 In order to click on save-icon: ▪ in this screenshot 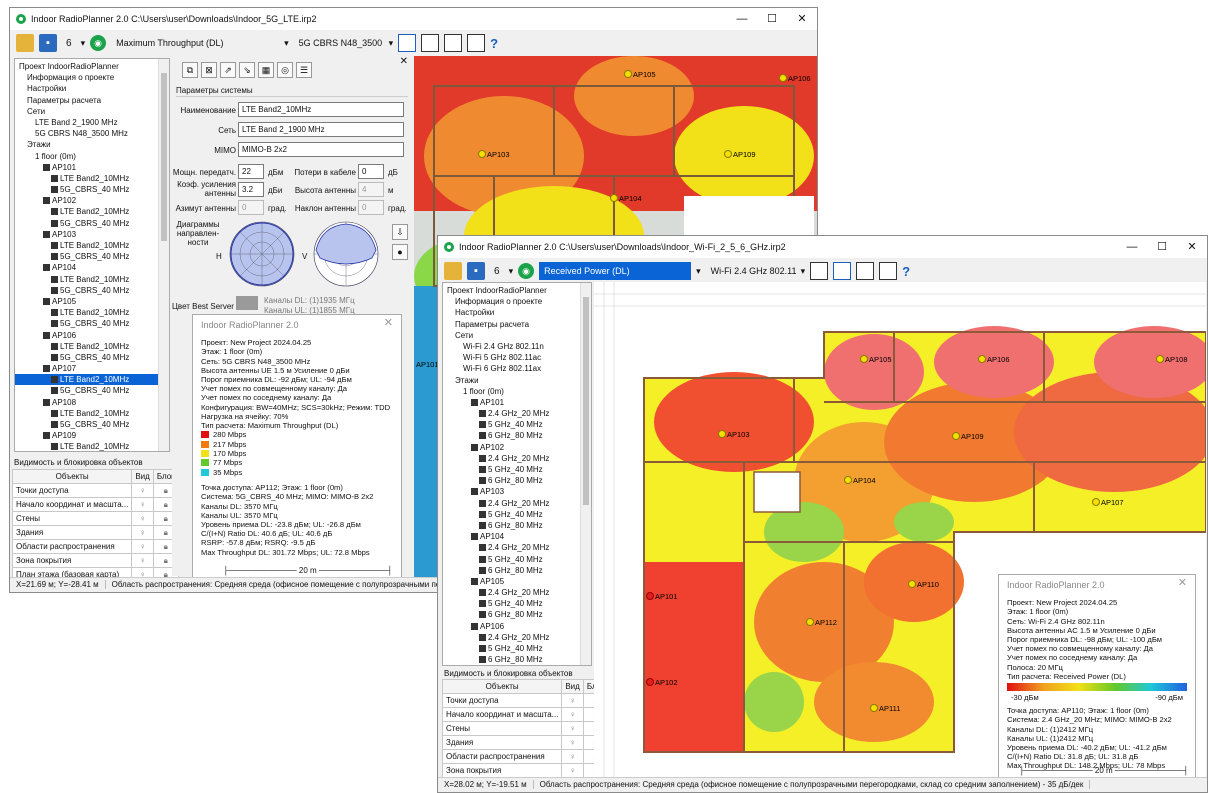, I will do `click(48, 43)`.